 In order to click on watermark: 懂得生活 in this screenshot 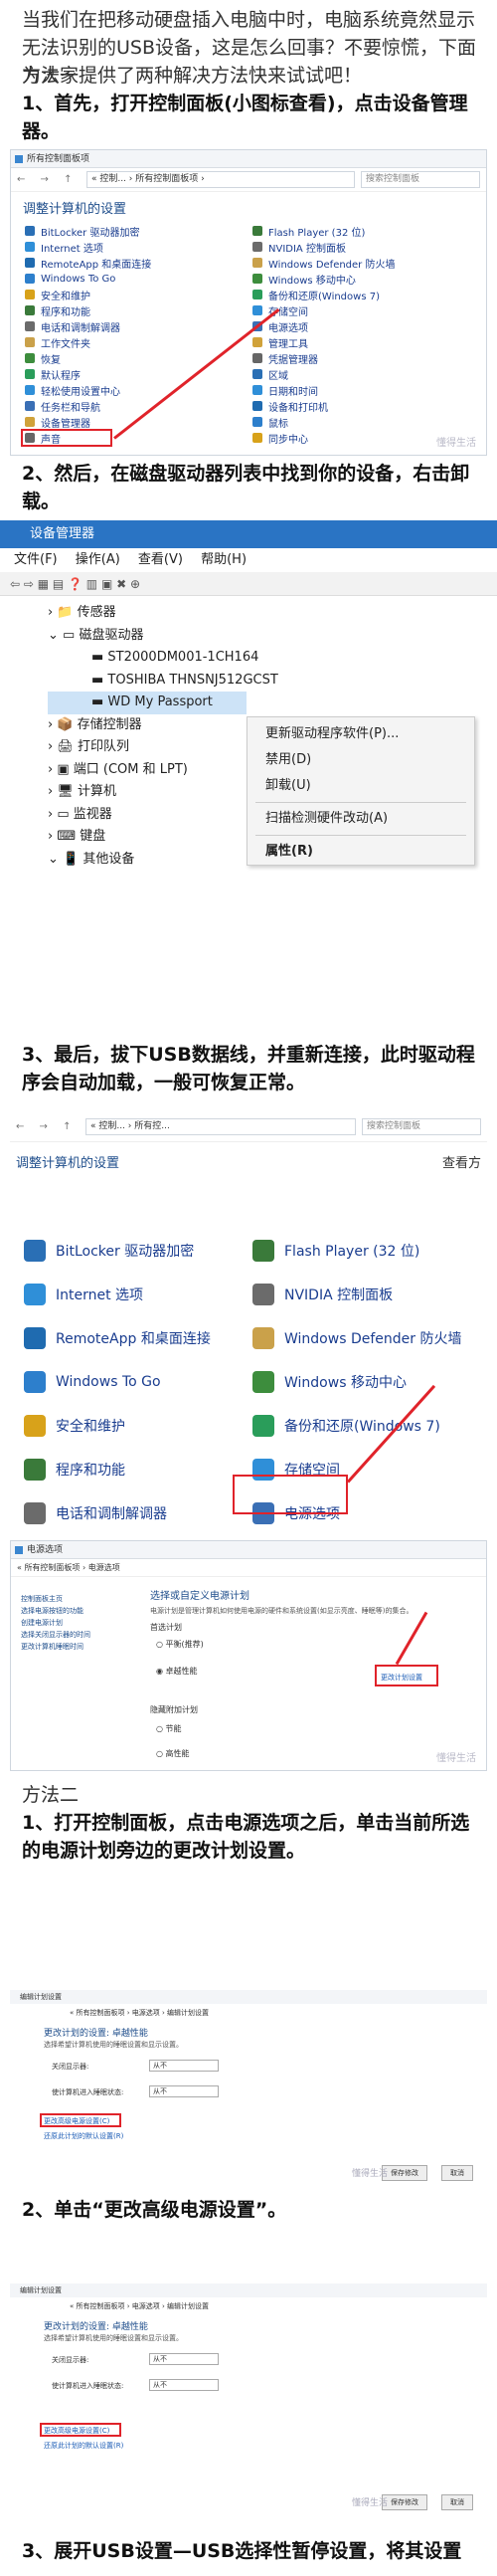, I will do `click(369, 2174)`.